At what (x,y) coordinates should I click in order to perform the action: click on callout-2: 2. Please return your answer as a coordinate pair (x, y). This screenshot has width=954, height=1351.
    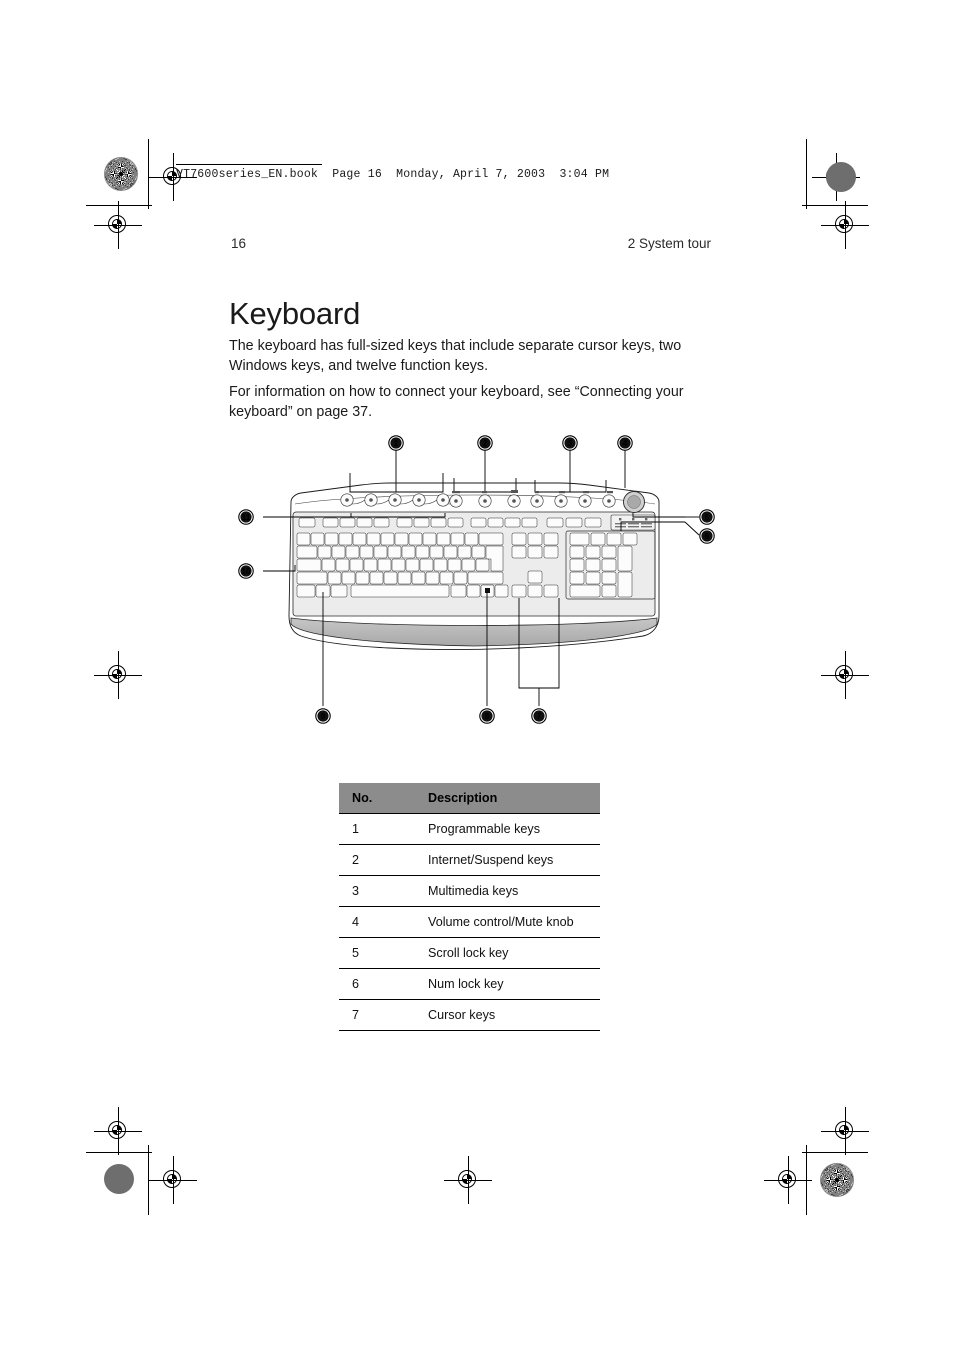
    Looking at the image, I should click on (485, 443).